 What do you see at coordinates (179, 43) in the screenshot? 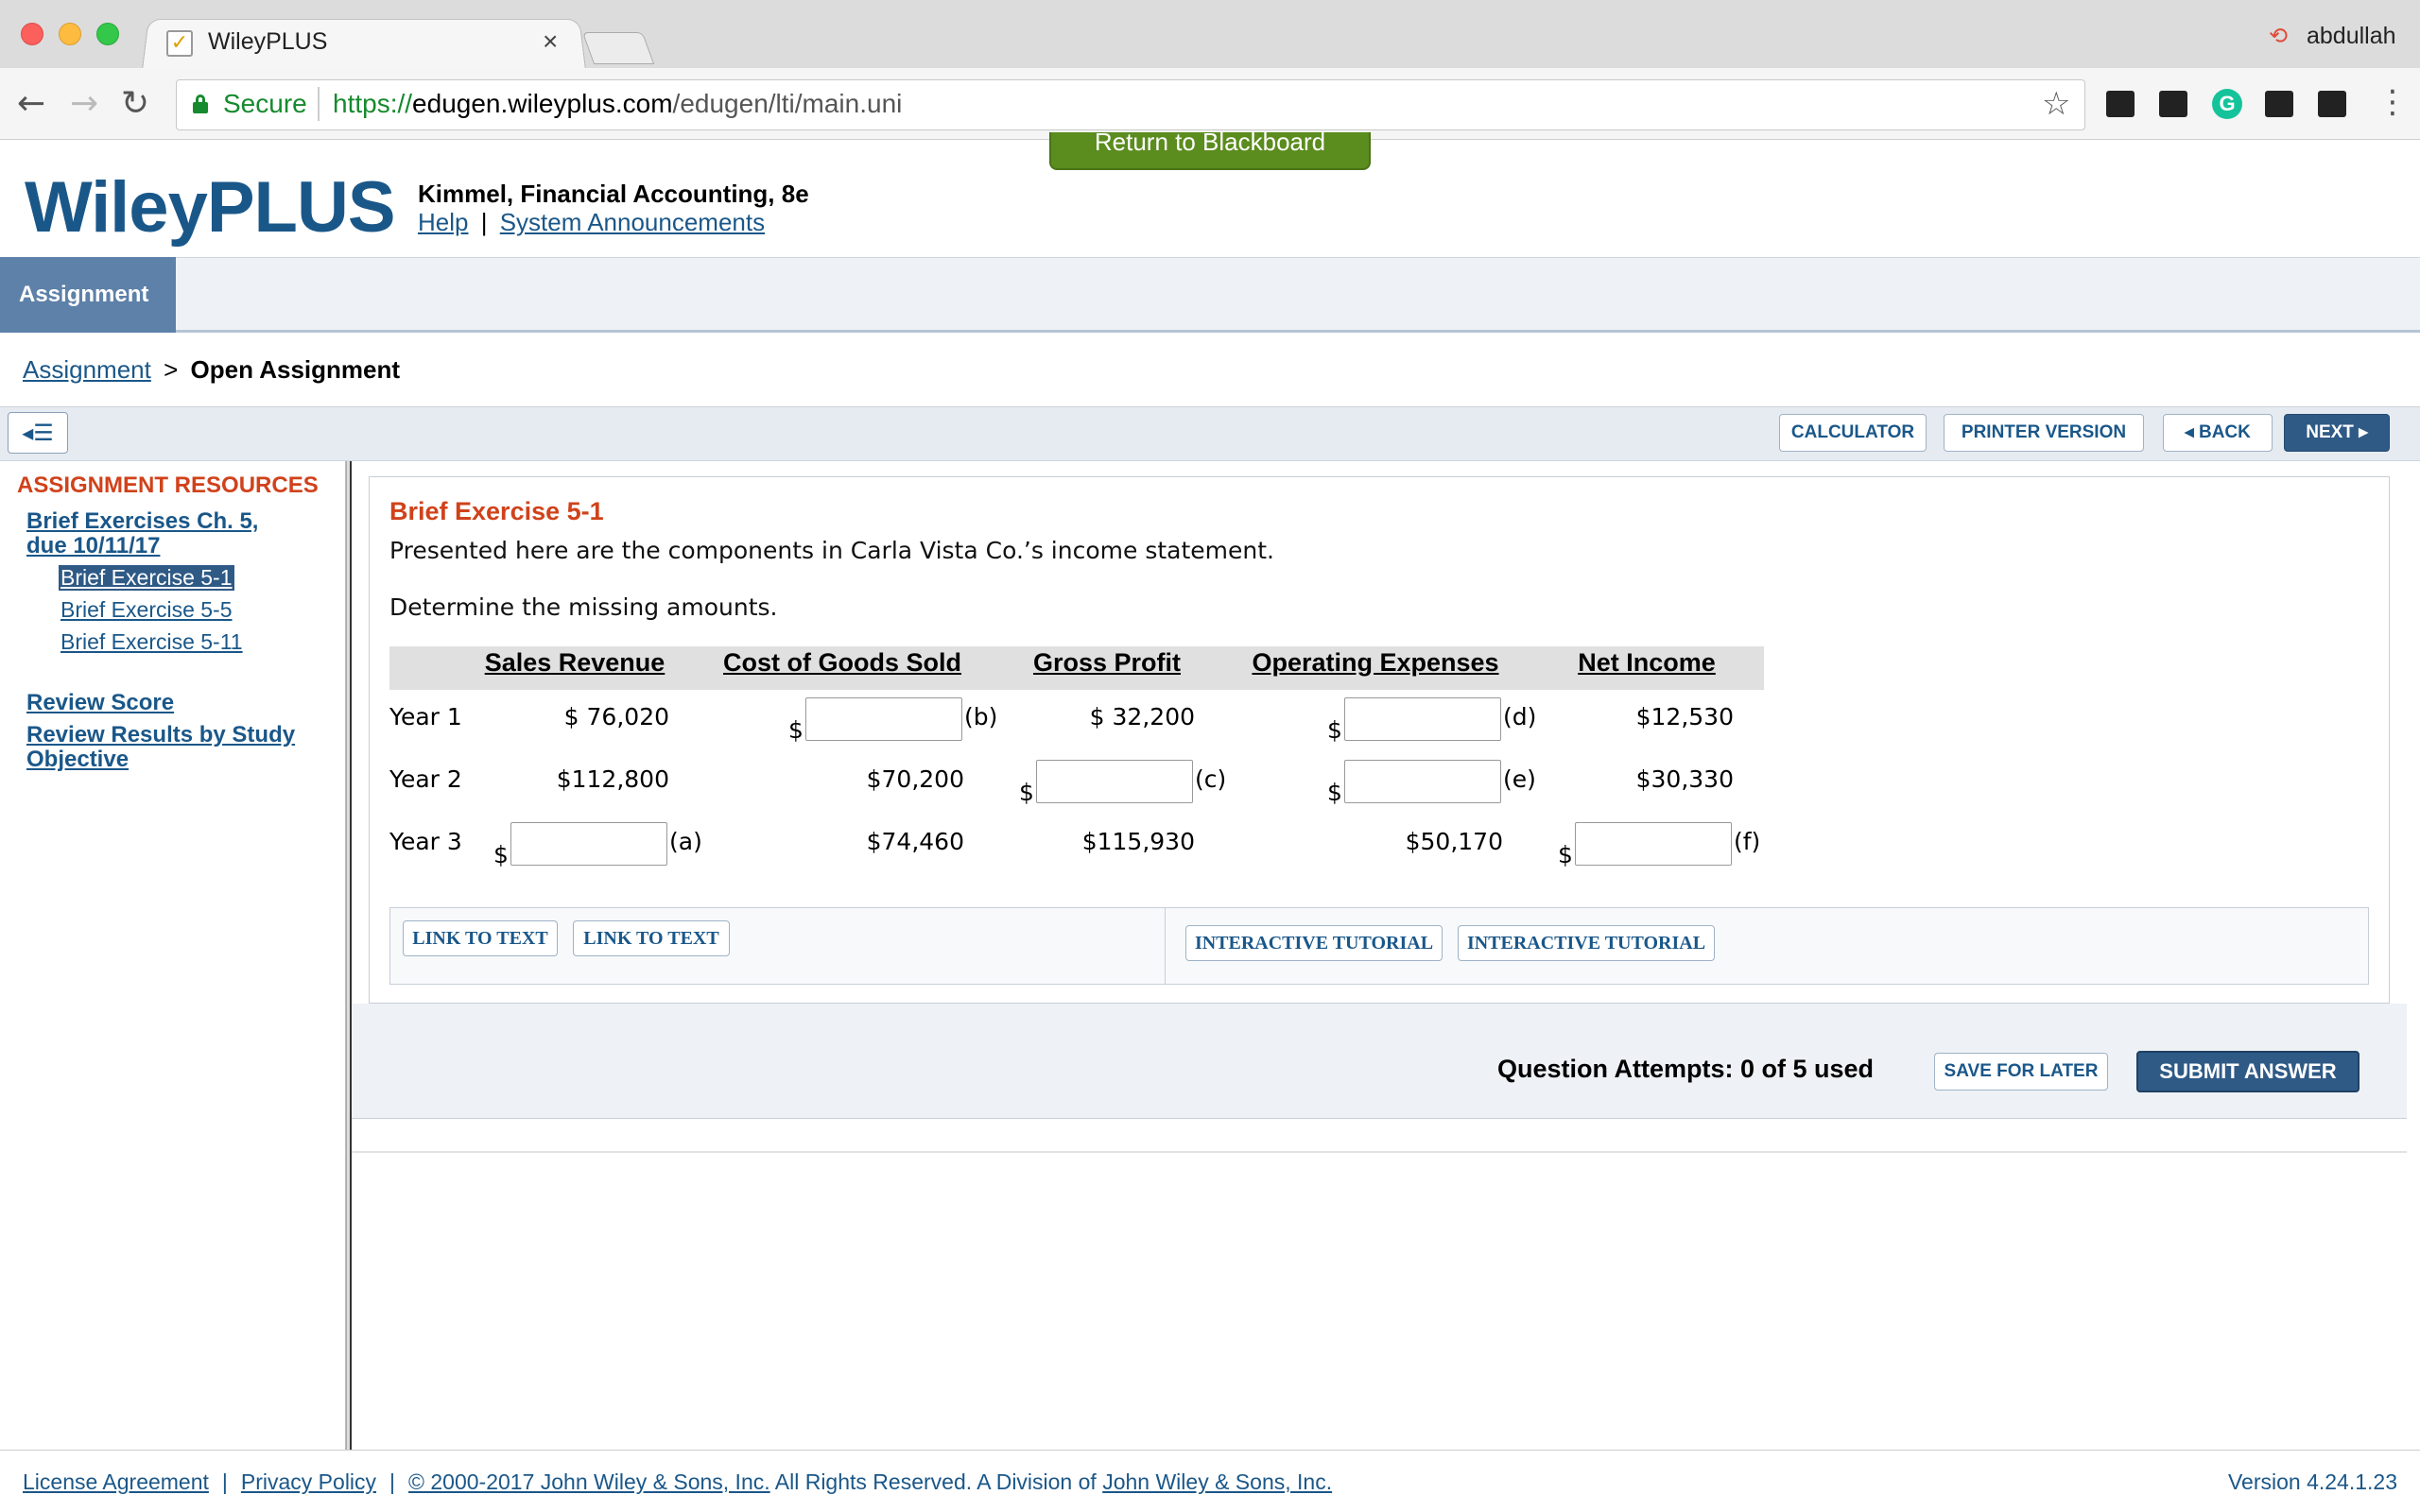
I see `favicon-icon: ✓` at bounding box center [179, 43].